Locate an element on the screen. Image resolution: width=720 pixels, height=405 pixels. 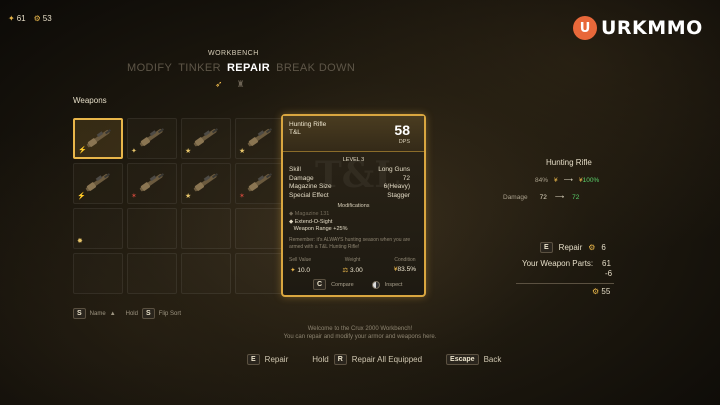
compare-label: Compare is located at coordinates (342, 284).